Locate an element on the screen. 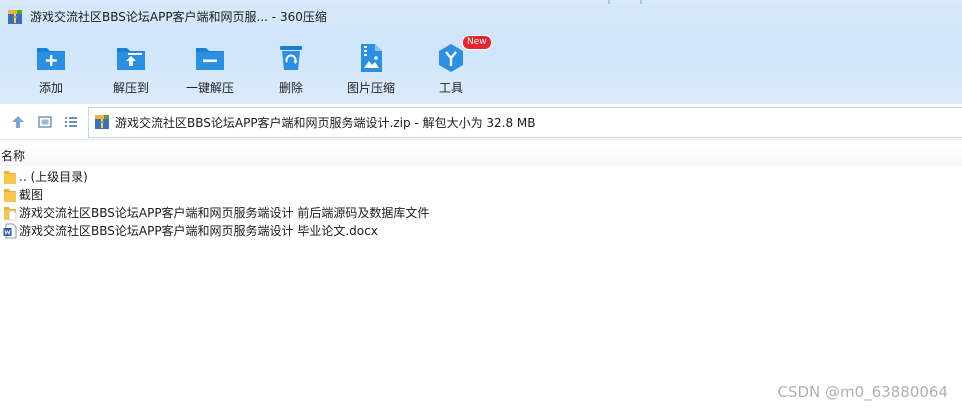 Image resolution: width=962 pixels, height=414 pixels. new-badge: New is located at coordinates (477, 42).